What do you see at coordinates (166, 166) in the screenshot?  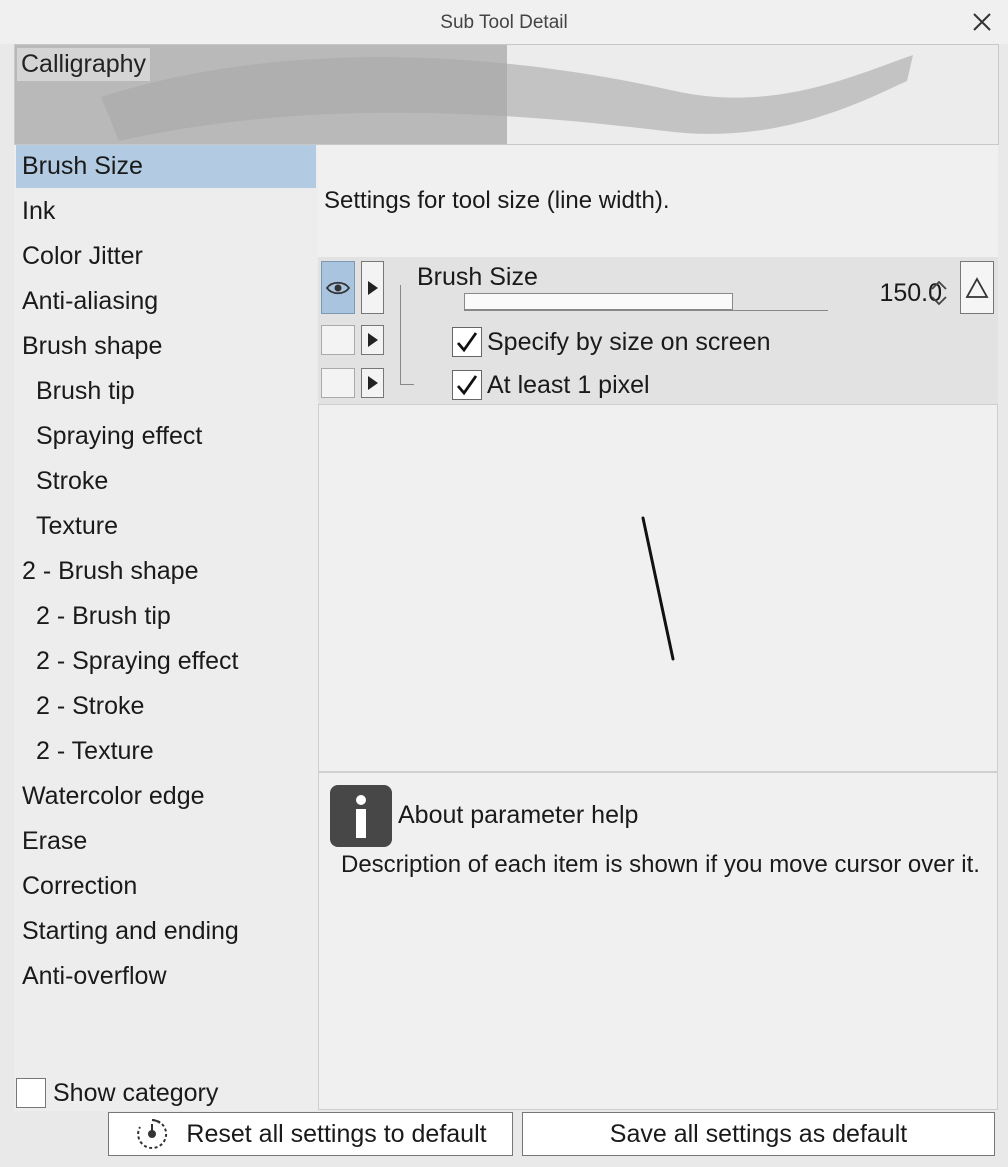 I see `sidebar-item-brush-size: Brush Size` at bounding box center [166, 166].